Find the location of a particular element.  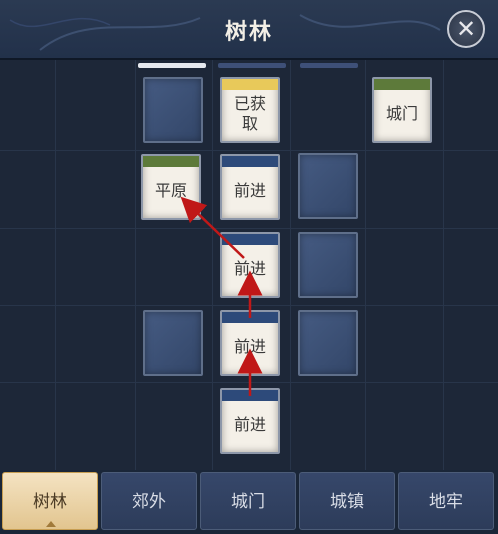

area-tab-bar: 树林 郊外 城门 城镇 地牢 is located at coordinates (249, 502).